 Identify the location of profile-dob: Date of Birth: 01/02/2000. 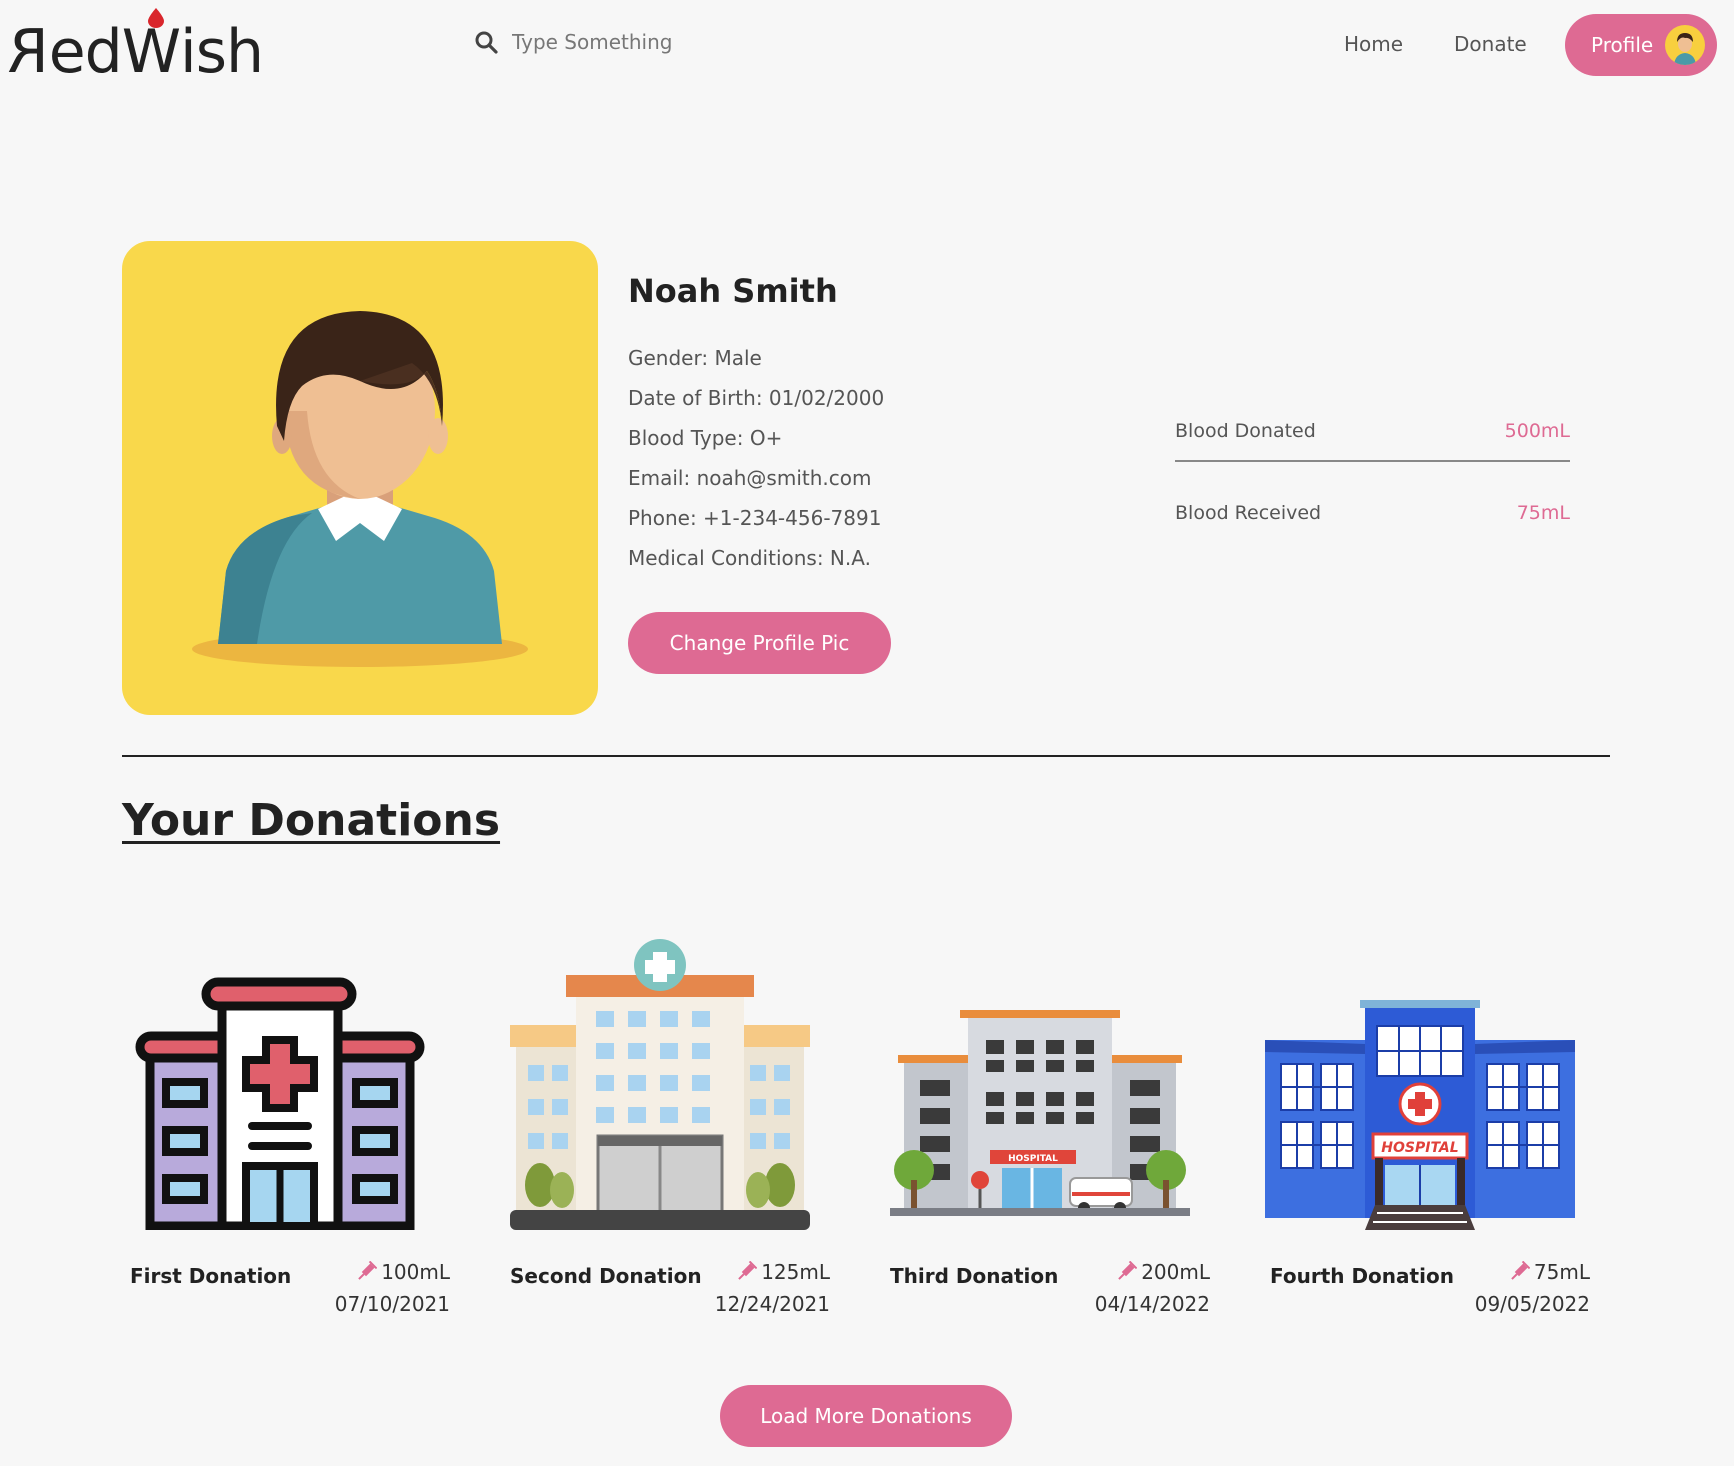
(756, 398).